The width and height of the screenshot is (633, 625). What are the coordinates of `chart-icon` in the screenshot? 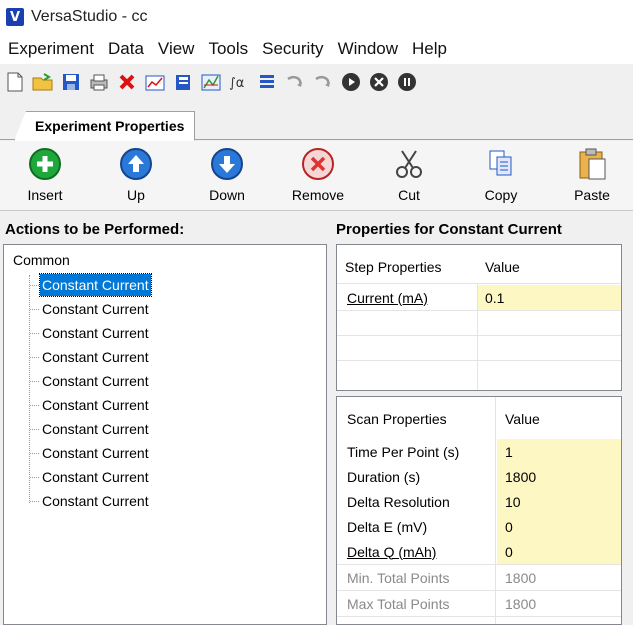 It's located at (155, 82).